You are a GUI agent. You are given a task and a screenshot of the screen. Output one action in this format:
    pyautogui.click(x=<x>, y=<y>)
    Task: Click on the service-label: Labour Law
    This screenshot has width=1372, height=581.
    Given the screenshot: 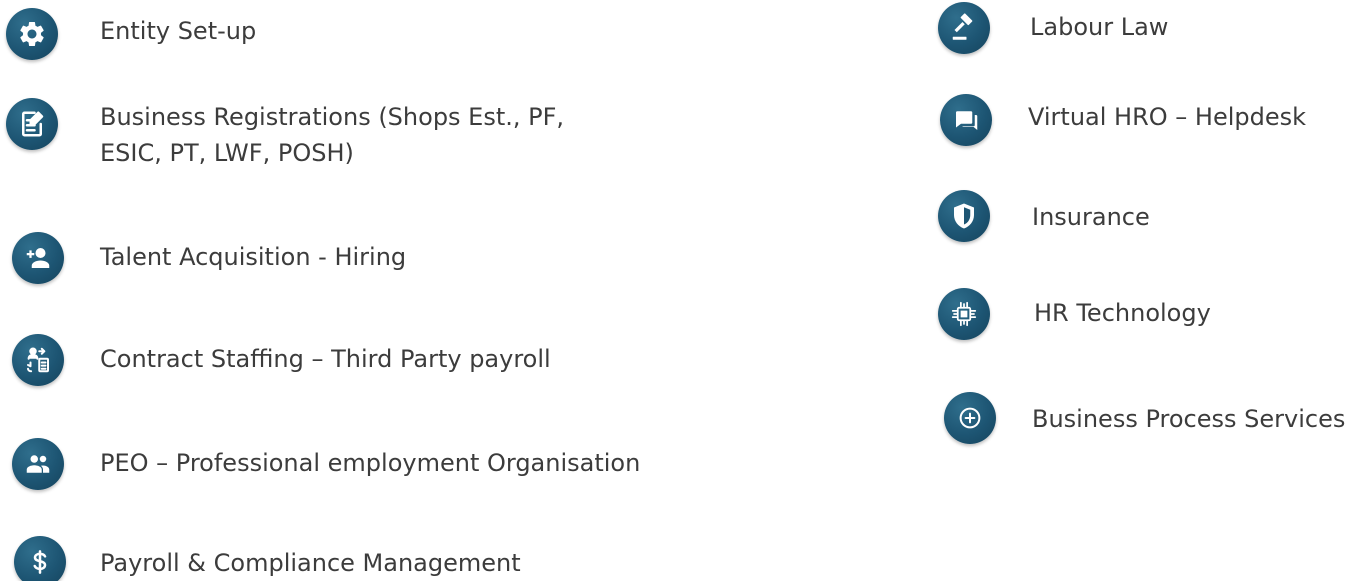 What is the action you would take?
    pyautogui.click(x=1099, y=27)
    